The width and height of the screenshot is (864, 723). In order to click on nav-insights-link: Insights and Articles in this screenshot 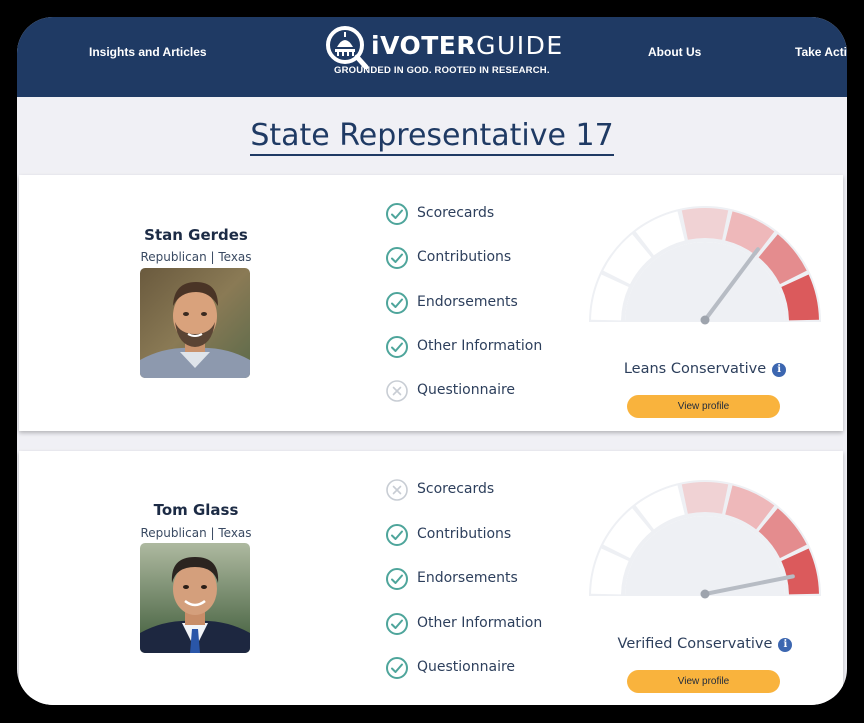, I will do `click(148, 52)`.